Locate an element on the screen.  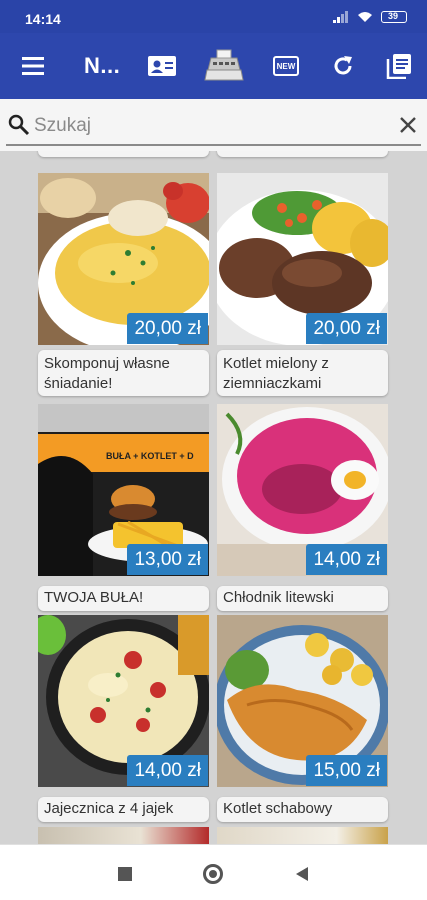
square-icon is located at coordinates (125, 874).